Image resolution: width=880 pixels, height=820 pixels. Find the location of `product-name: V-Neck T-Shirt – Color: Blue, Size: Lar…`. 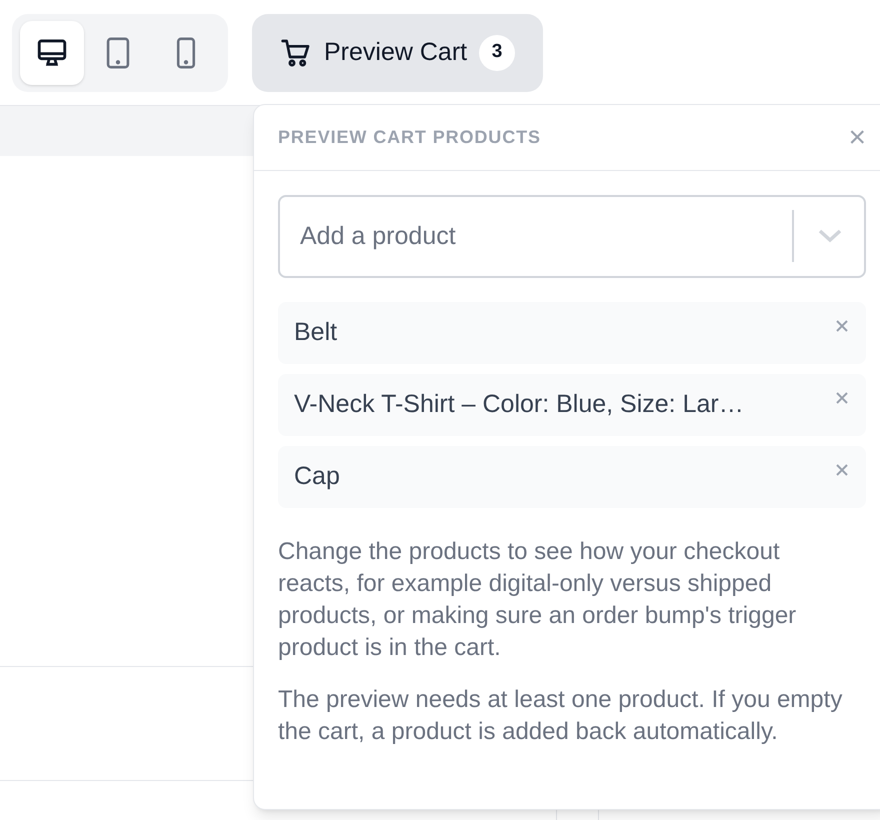

product-name: V-Neck T-Shirt – Color: Blue, Size: Lar… is located at coordinates (519, 404).